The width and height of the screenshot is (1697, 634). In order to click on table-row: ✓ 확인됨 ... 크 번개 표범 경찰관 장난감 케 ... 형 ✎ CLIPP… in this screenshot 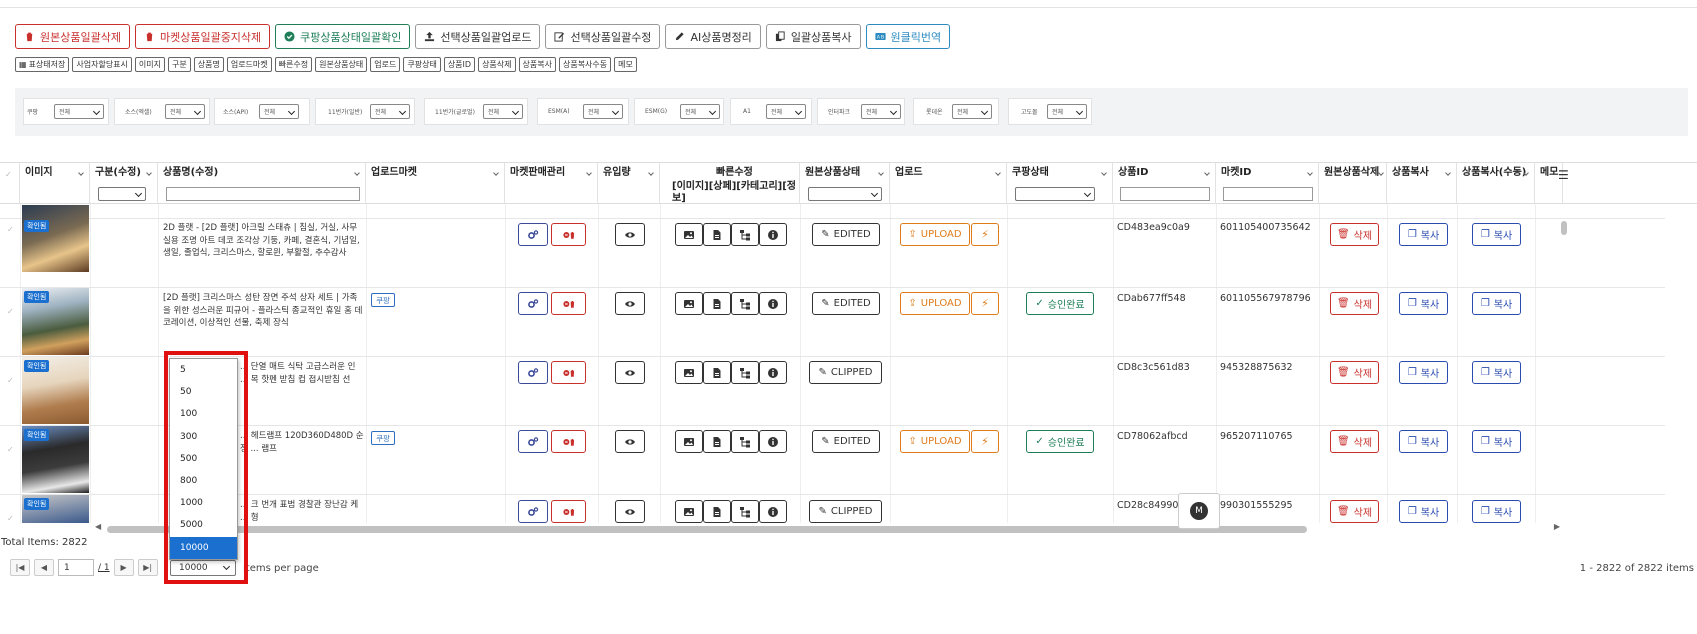, I will do `click(832, 508)`.